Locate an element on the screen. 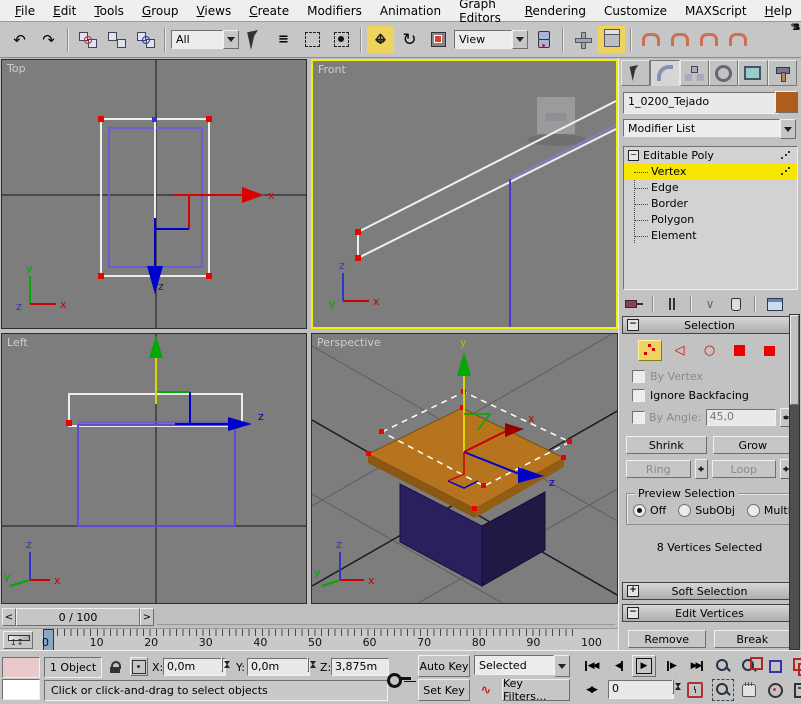  menu-create: Create is located at coordinates (269, 11).